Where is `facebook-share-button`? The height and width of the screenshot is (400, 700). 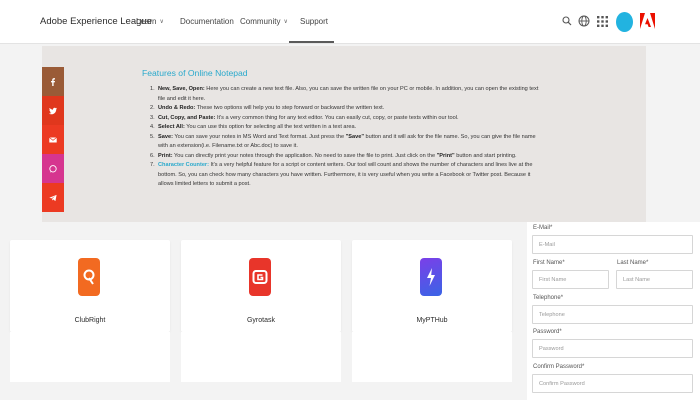 facebook-share-button is located at coordinates (53, 81).